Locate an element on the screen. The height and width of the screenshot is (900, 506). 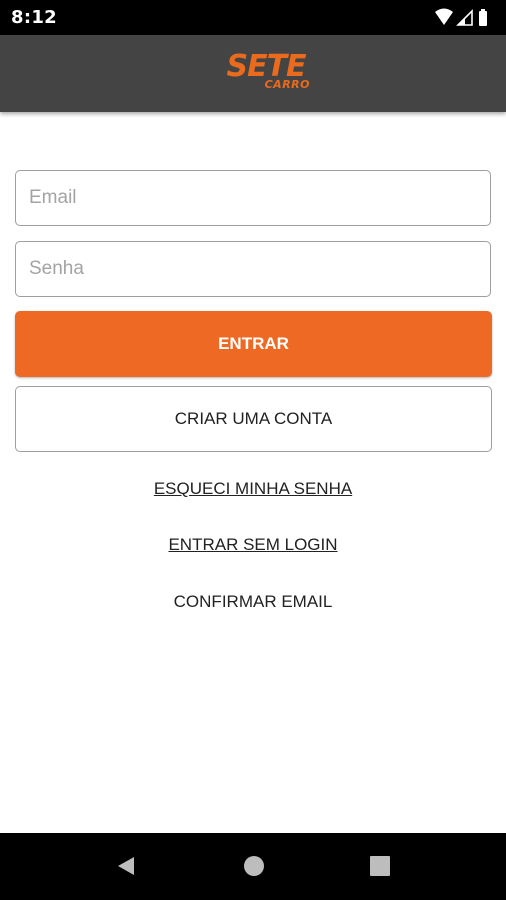
recents-icon is located at coordinates (380, 868).